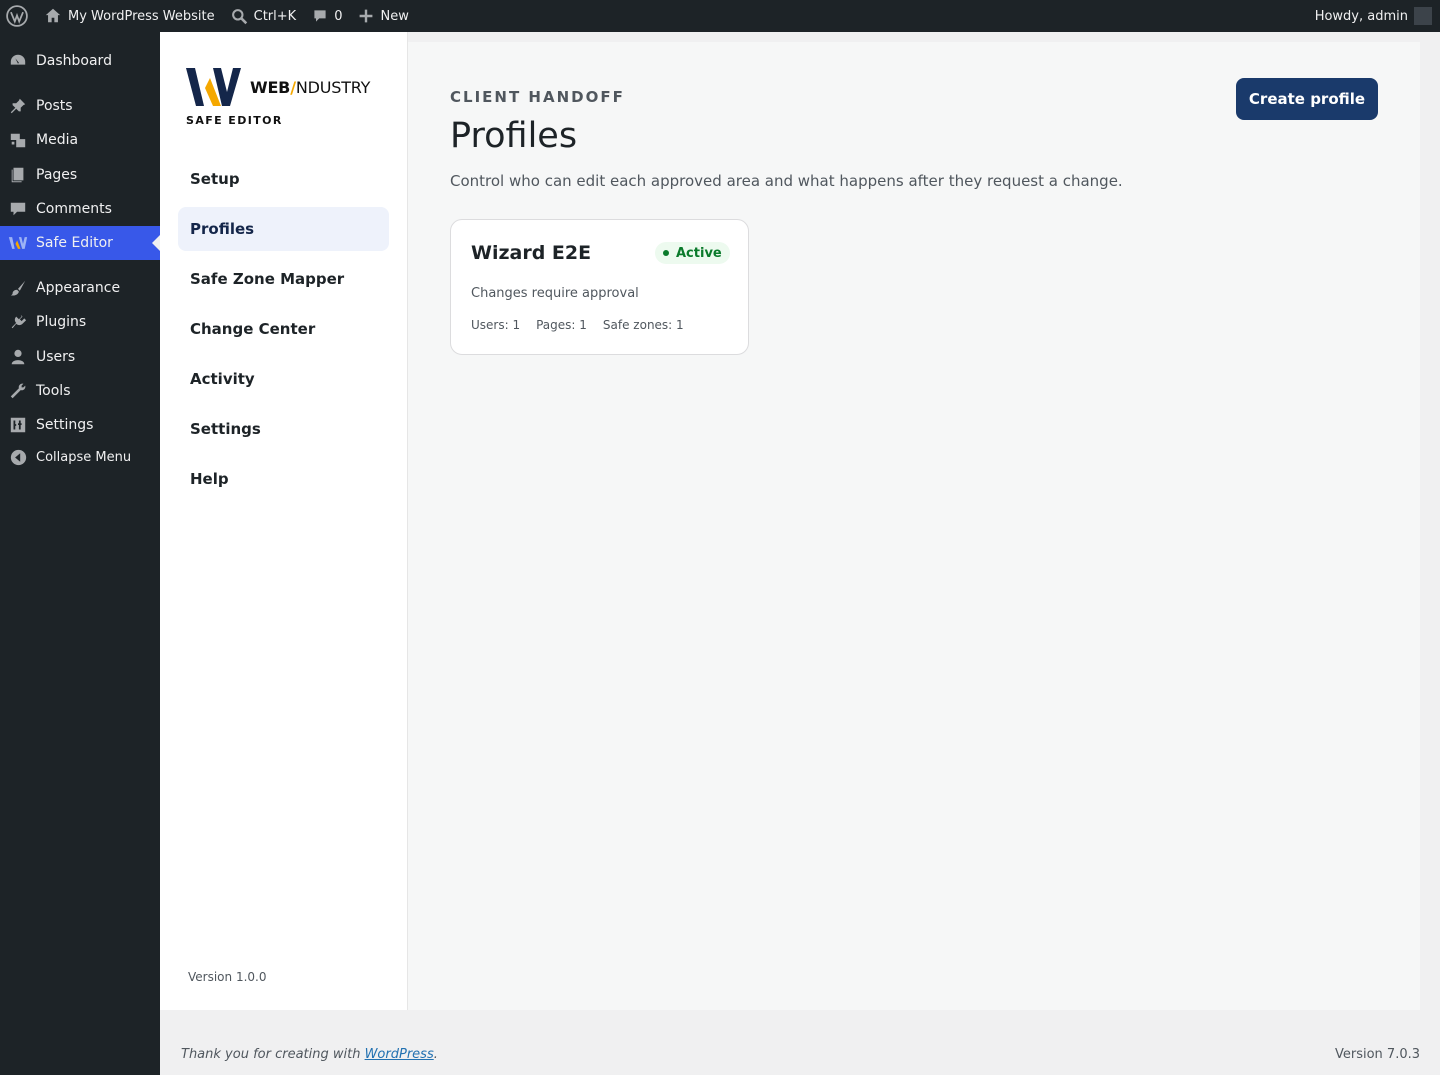 This screenshot has height=1075, width=1440. I want to click on menu-label-dashboard: Dashboard, so click(74, 61).